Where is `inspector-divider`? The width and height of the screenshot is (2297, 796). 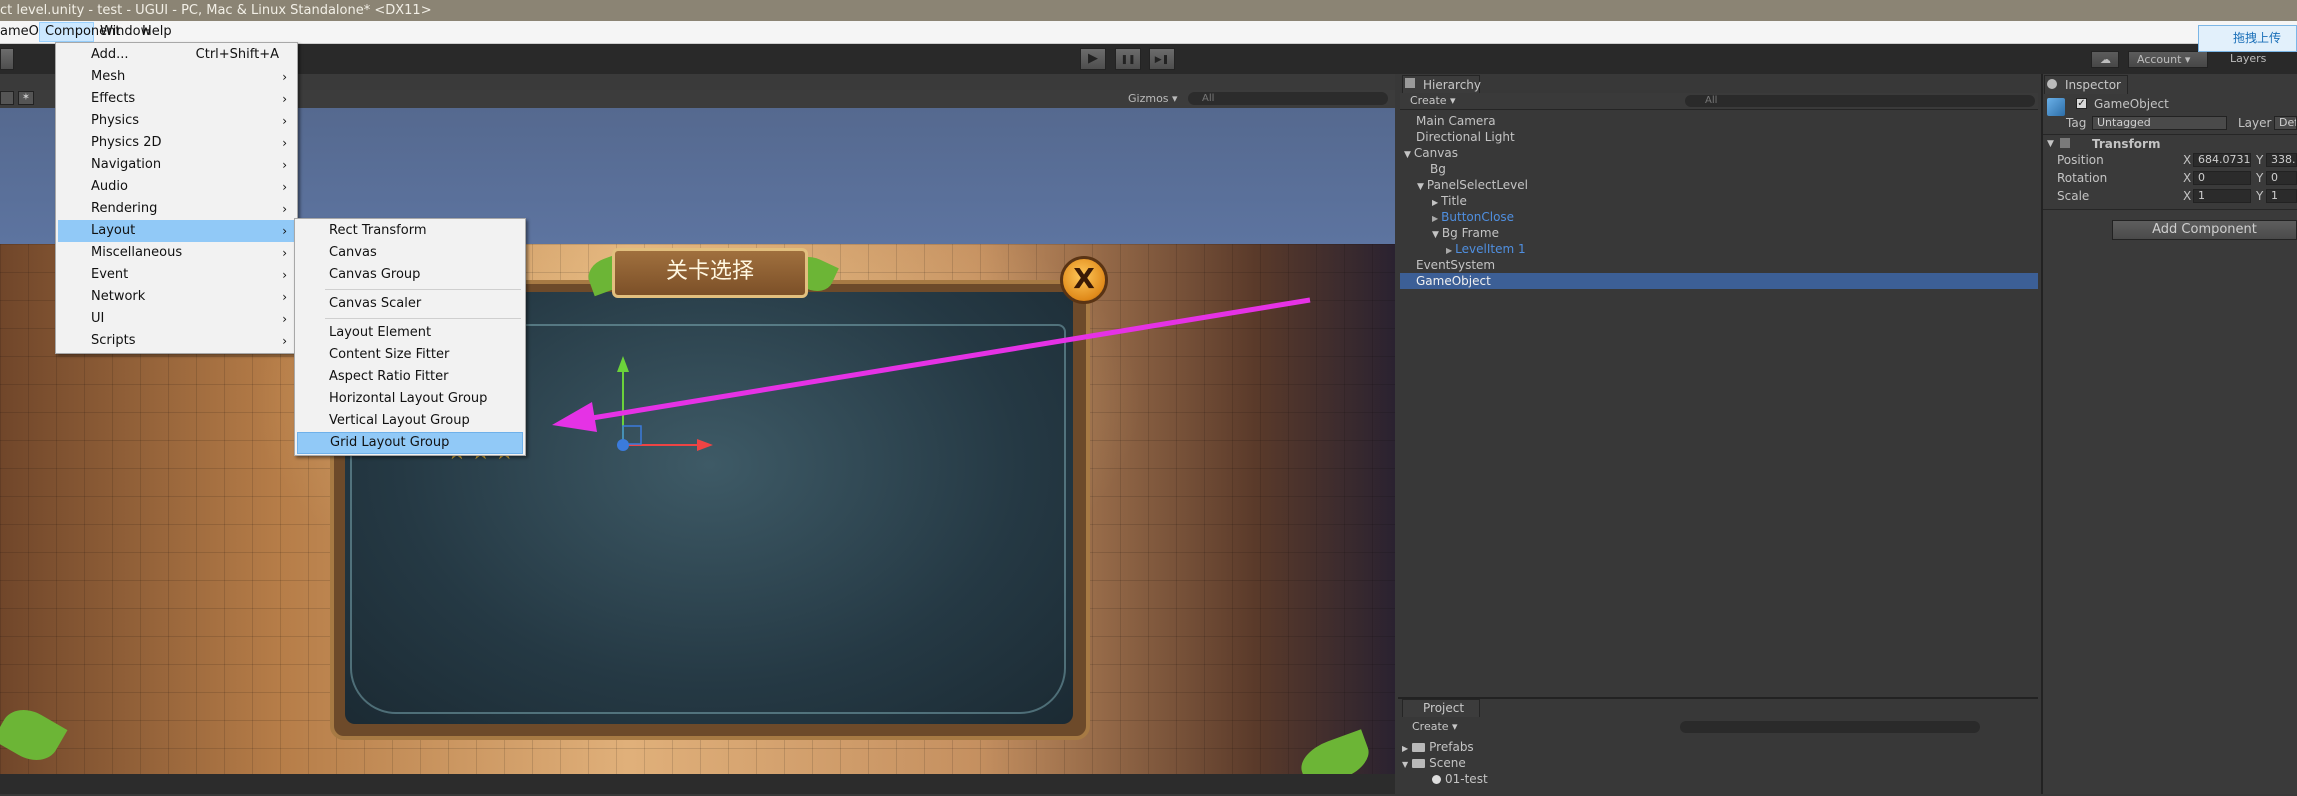 inspector-divider is located at coordinates (2170, 209).